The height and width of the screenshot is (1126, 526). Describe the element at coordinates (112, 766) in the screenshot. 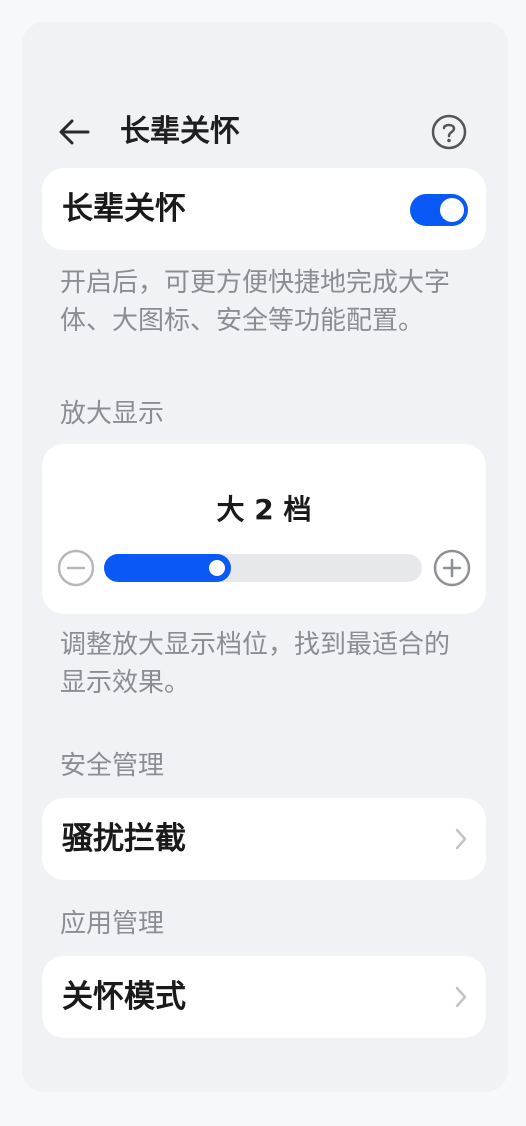

I see `security-section-title: 安全管理` at that location.